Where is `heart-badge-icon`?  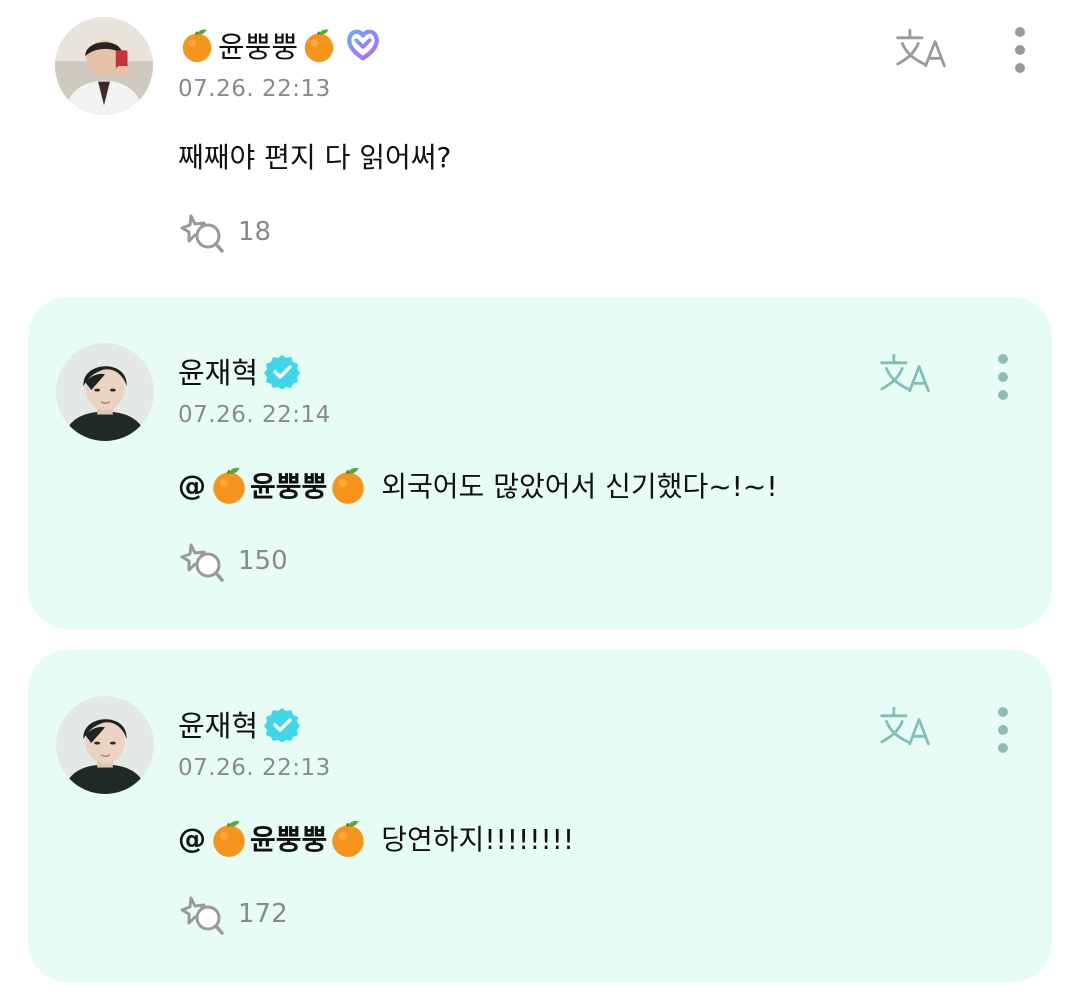 heart-badge-icon is located at coordinates (363, 45).